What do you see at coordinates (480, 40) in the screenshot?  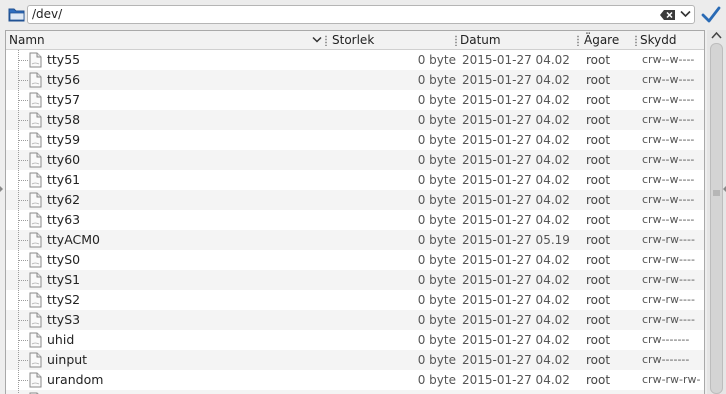 I see `column-header-date: Datum` at bounding box center [480, 40].